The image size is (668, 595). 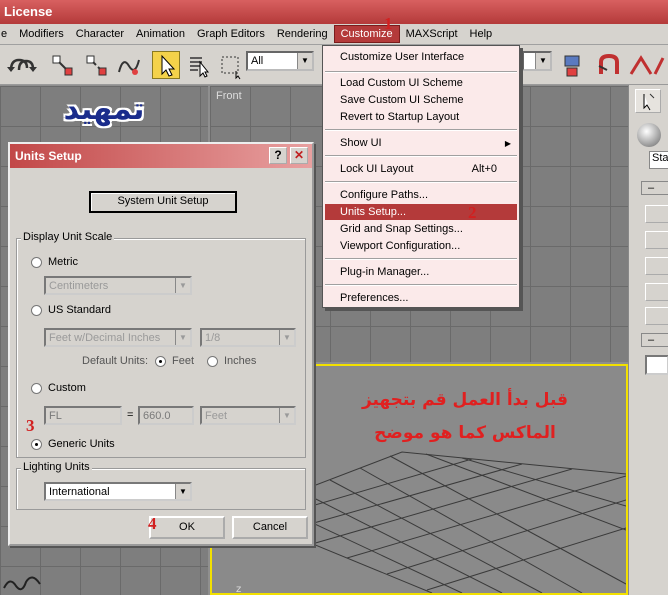 I want to click on custom-radio: Custom, so click(x=58, y=388).